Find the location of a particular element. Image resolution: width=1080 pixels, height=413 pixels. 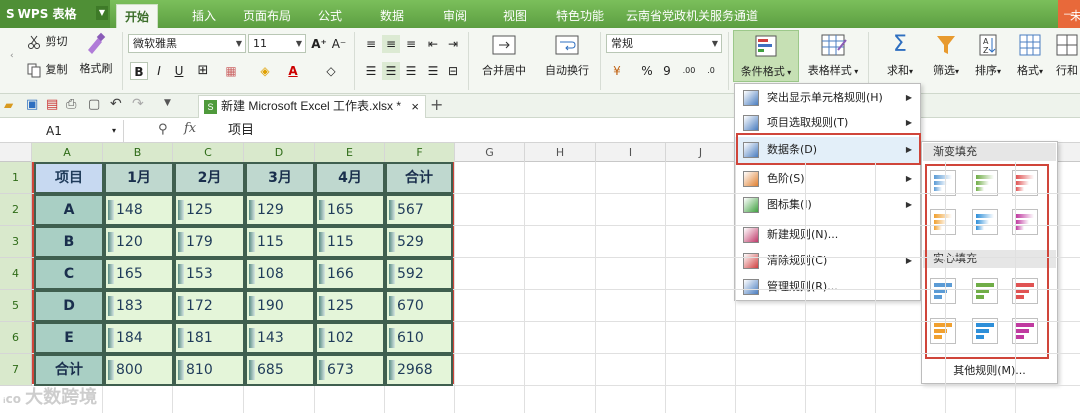

table-cell: 115 is located at coordinates (350, 242).